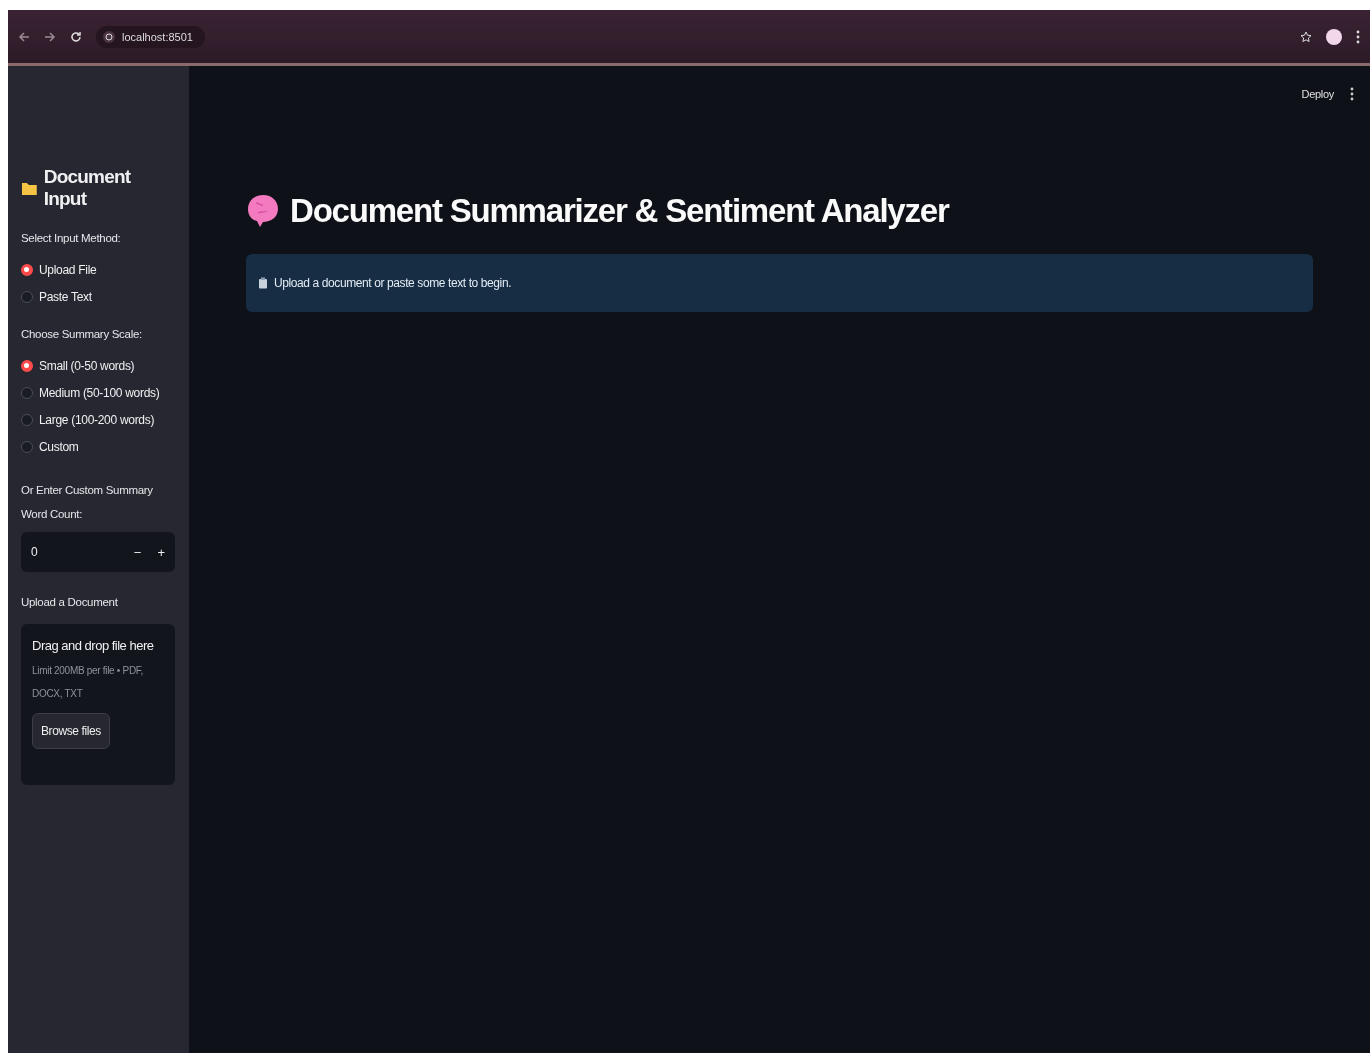  What do you see at coordinates (1352, 94) in the screenshot?
I see `more-options-icon` at bounding box center [1352, 94].